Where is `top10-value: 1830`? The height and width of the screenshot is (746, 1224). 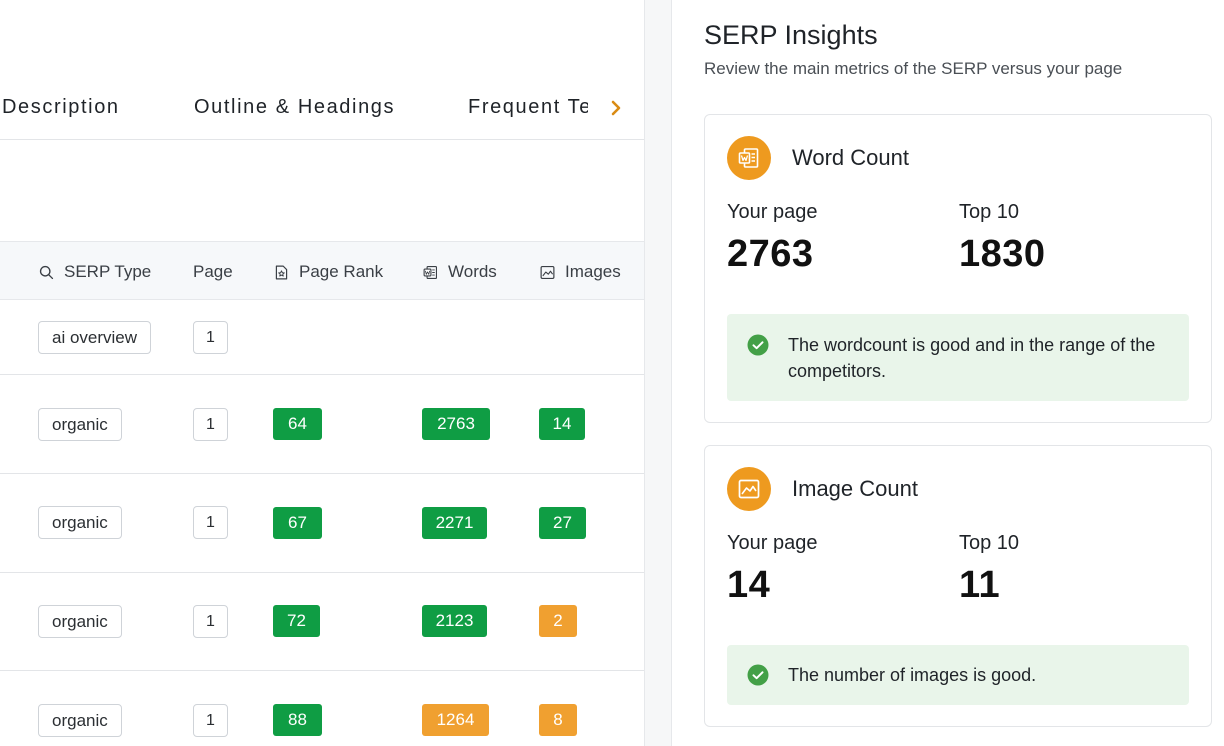
top10-value: 1830 is located at coordinates (1002, 254).